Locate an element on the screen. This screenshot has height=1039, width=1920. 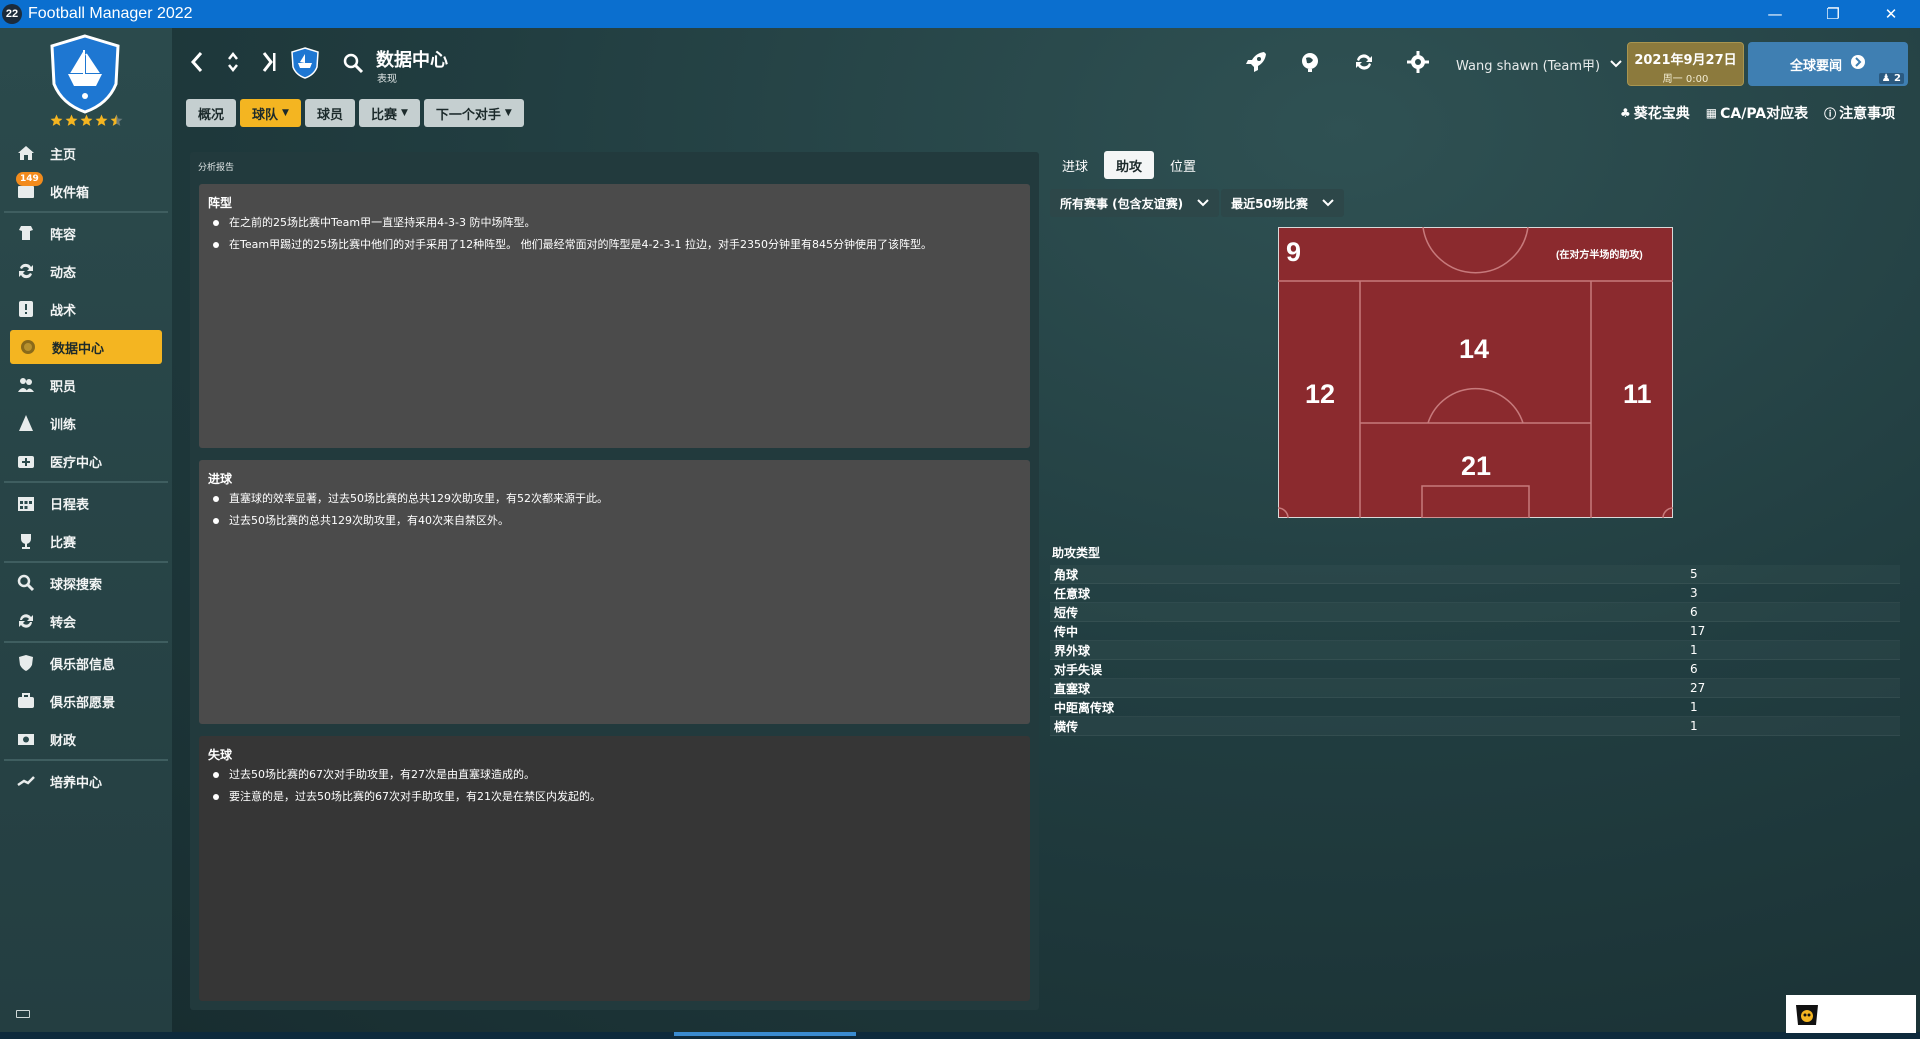
type-name: 直塞球 is located at coordinates (1072, 688).